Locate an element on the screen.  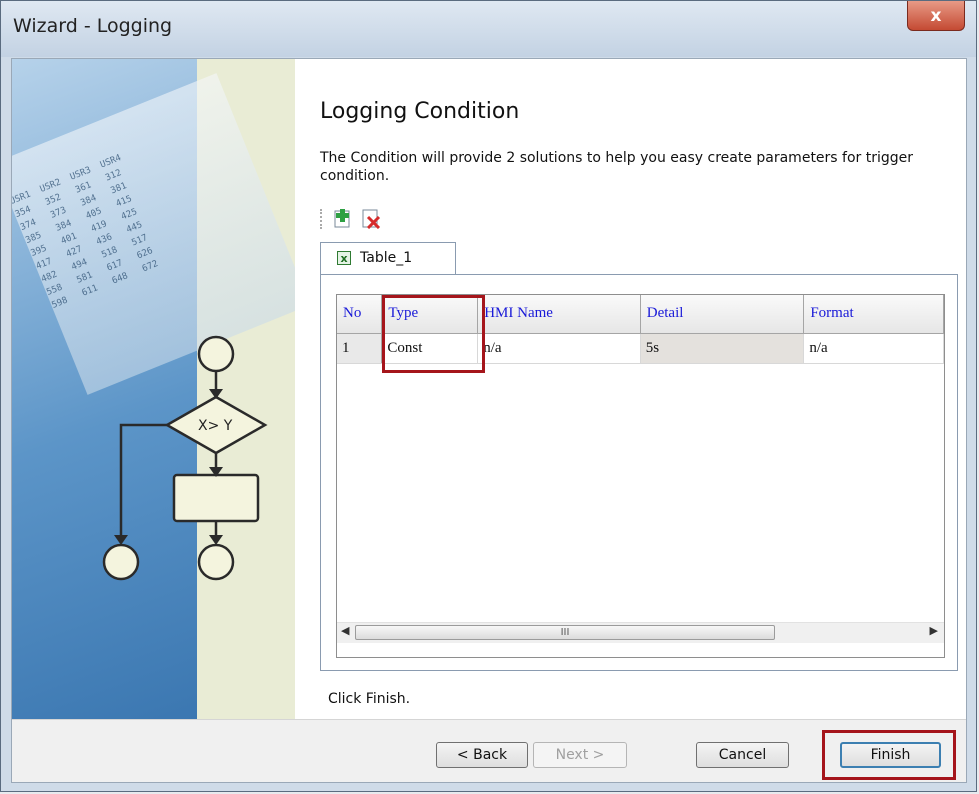
column-header-hmi-name: HMI Name is located at coordinates (559, 314).